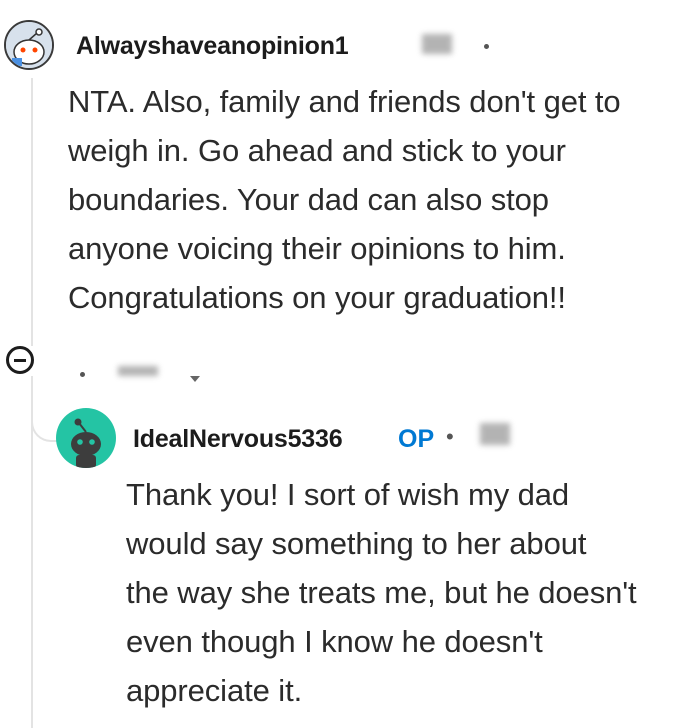  What do you see at coordinates (212, 46) in the screenshot?
I see `comment-username: Alwayshaveanopinion1` at bounding box center [212, 46].